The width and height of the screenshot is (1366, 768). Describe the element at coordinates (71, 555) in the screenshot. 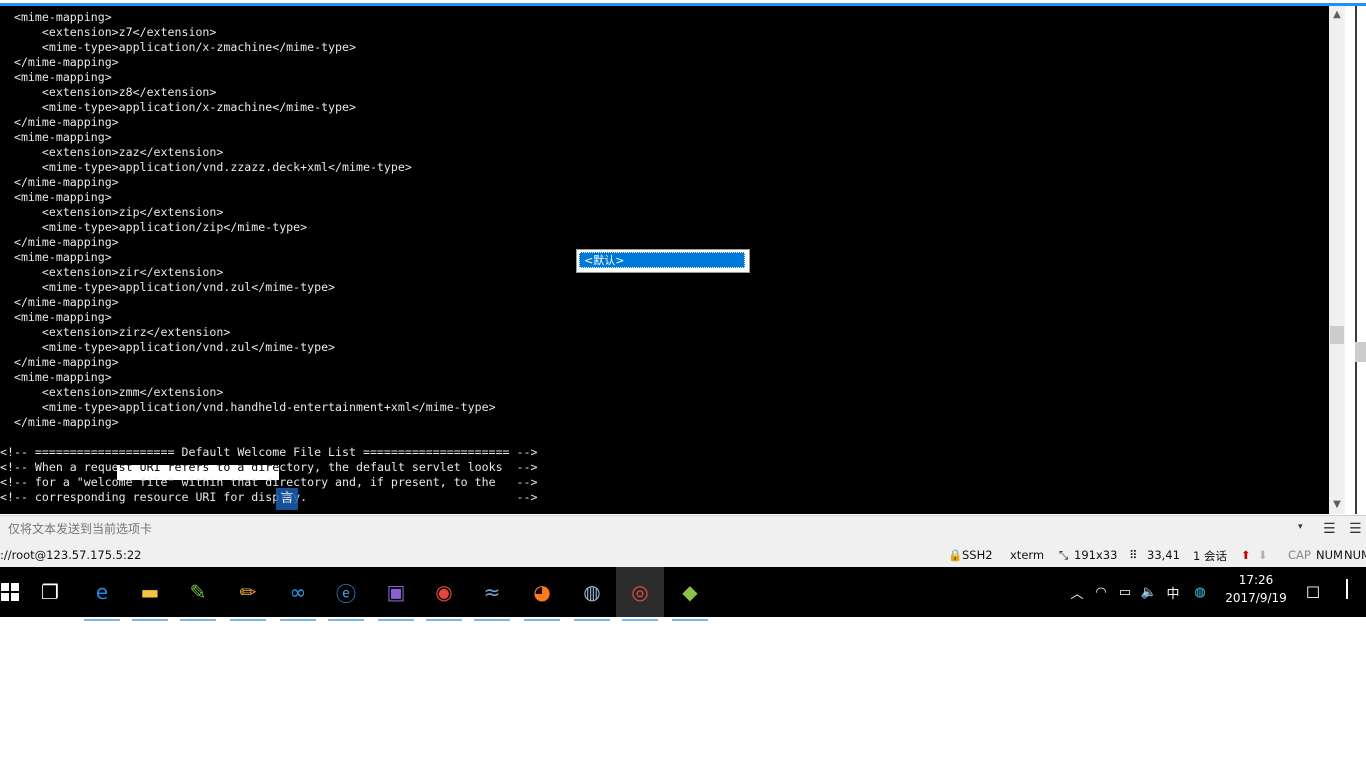

I see `session-address: ://root@123.57.175.5:22` at that location.